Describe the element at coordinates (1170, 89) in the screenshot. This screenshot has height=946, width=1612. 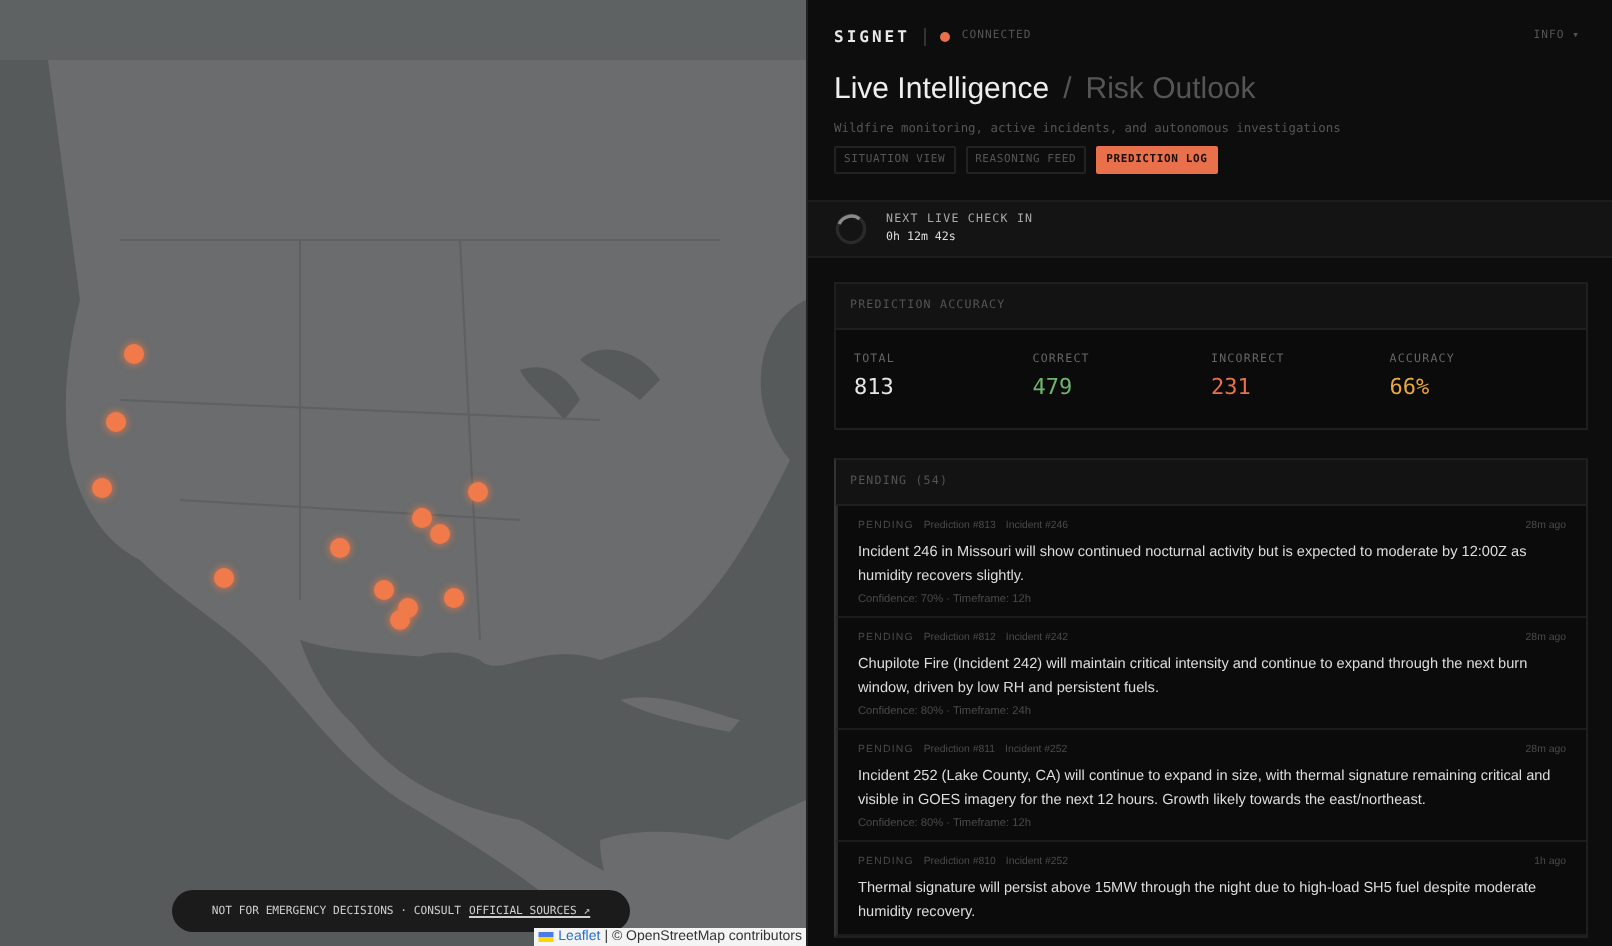
I see `page-subtitle-link: Risk Outlook` at that location.